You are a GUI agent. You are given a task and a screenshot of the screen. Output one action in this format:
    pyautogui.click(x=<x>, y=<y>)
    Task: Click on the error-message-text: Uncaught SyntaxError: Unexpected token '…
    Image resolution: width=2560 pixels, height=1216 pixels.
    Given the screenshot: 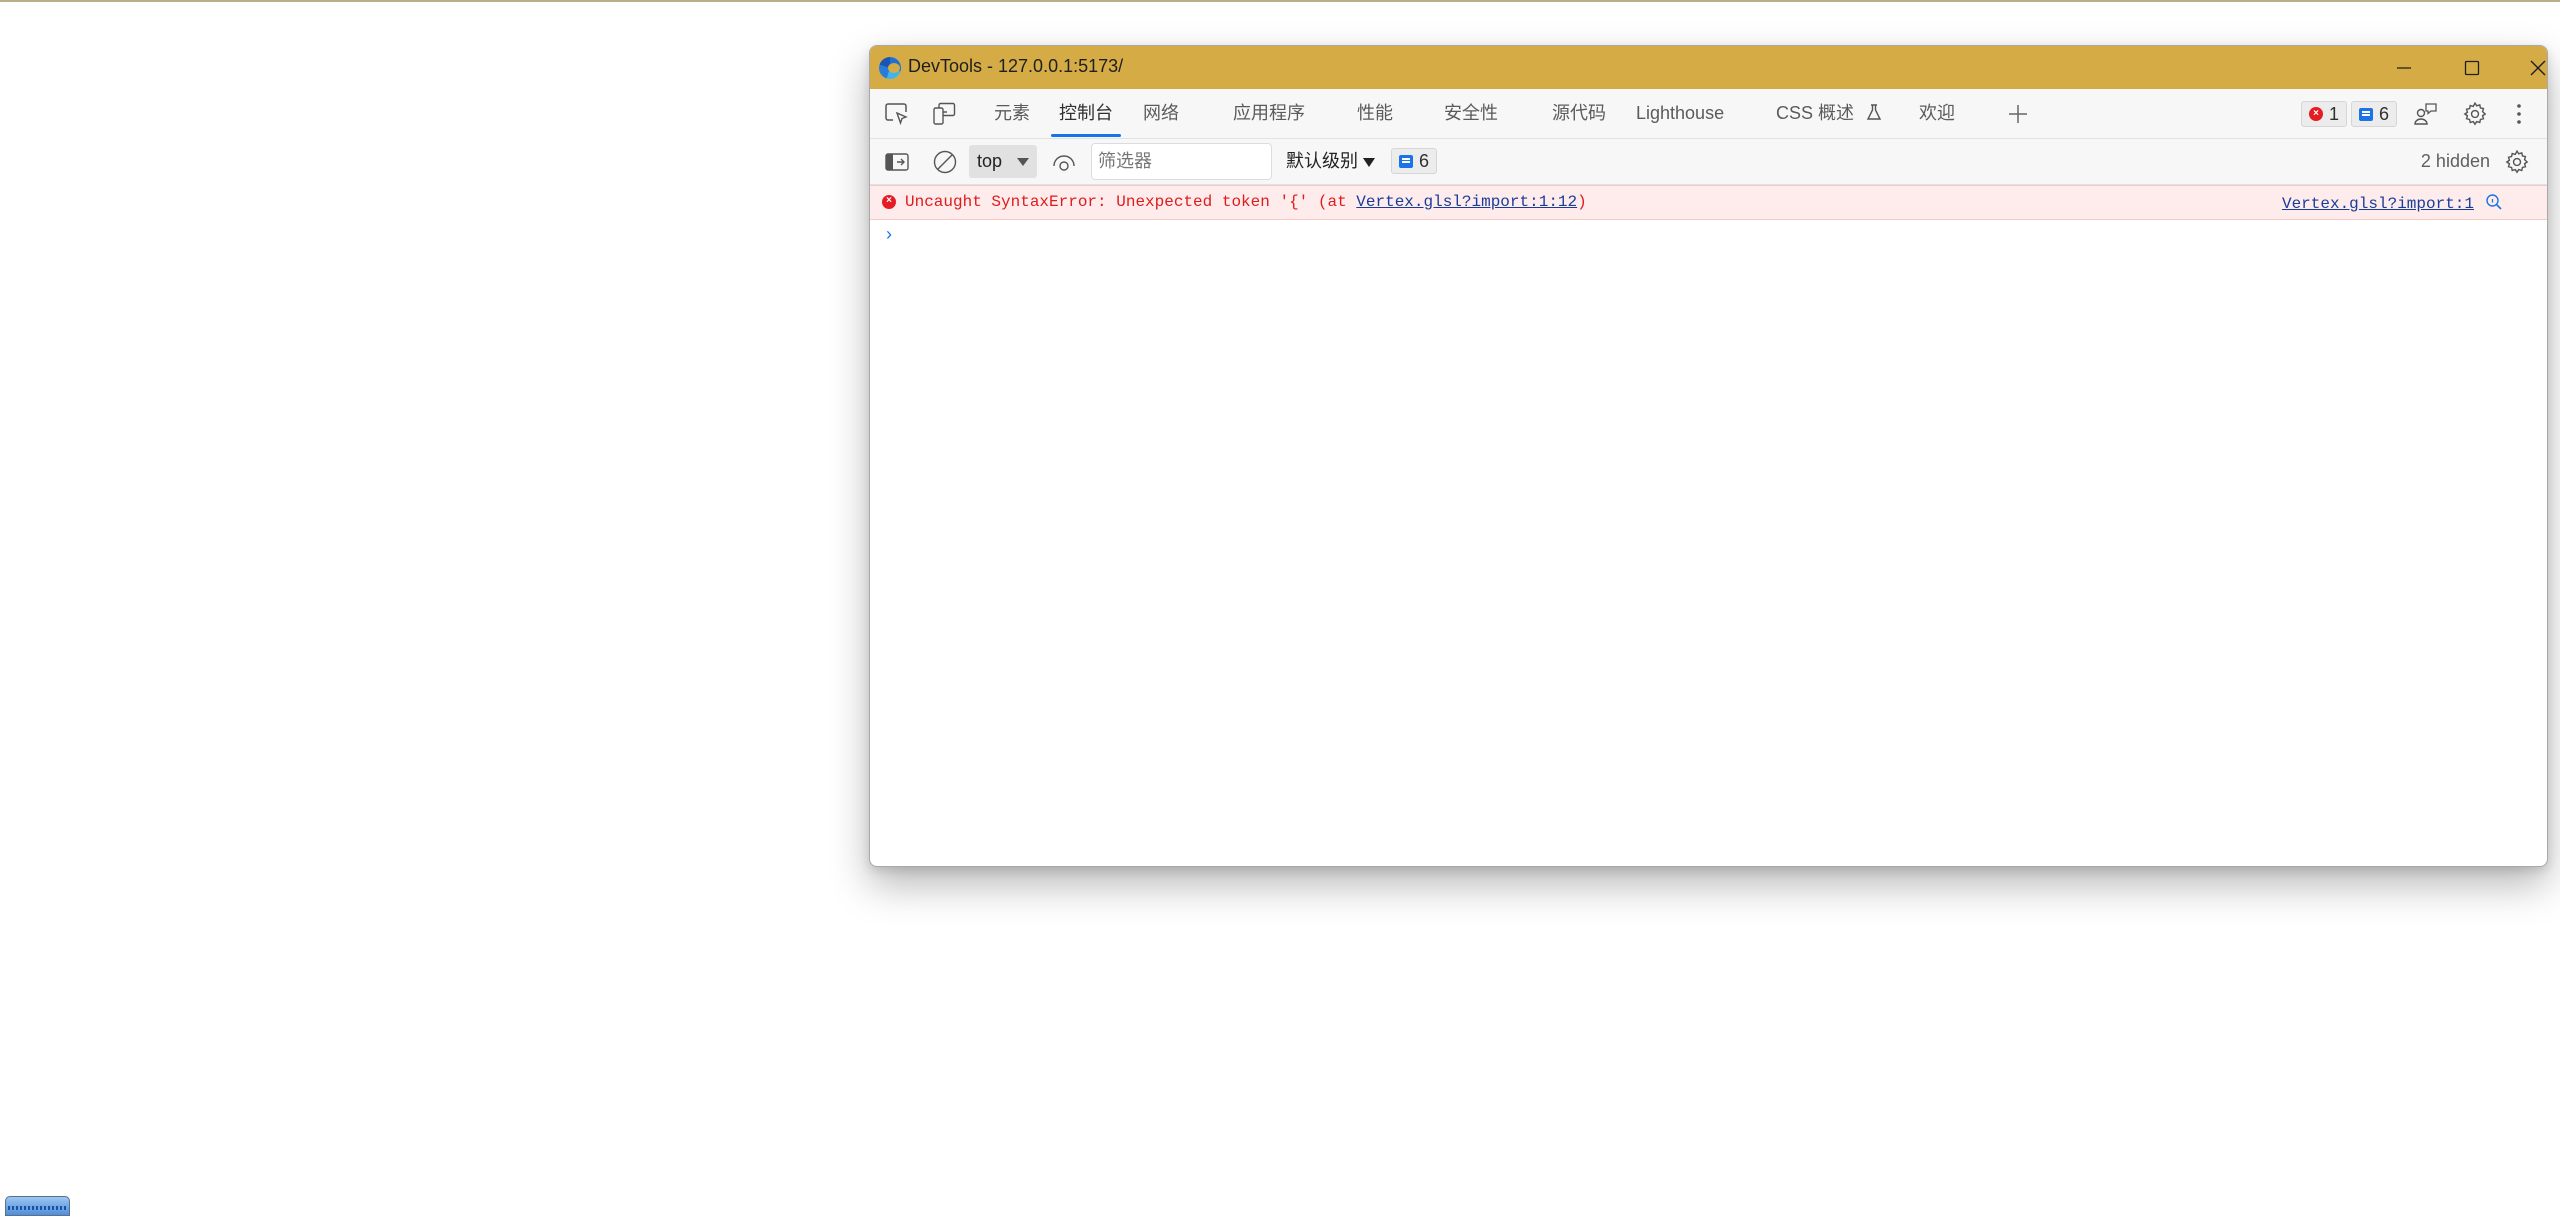 What is the action you would take?
    pyautogui.click(x=1131, y=202)
    